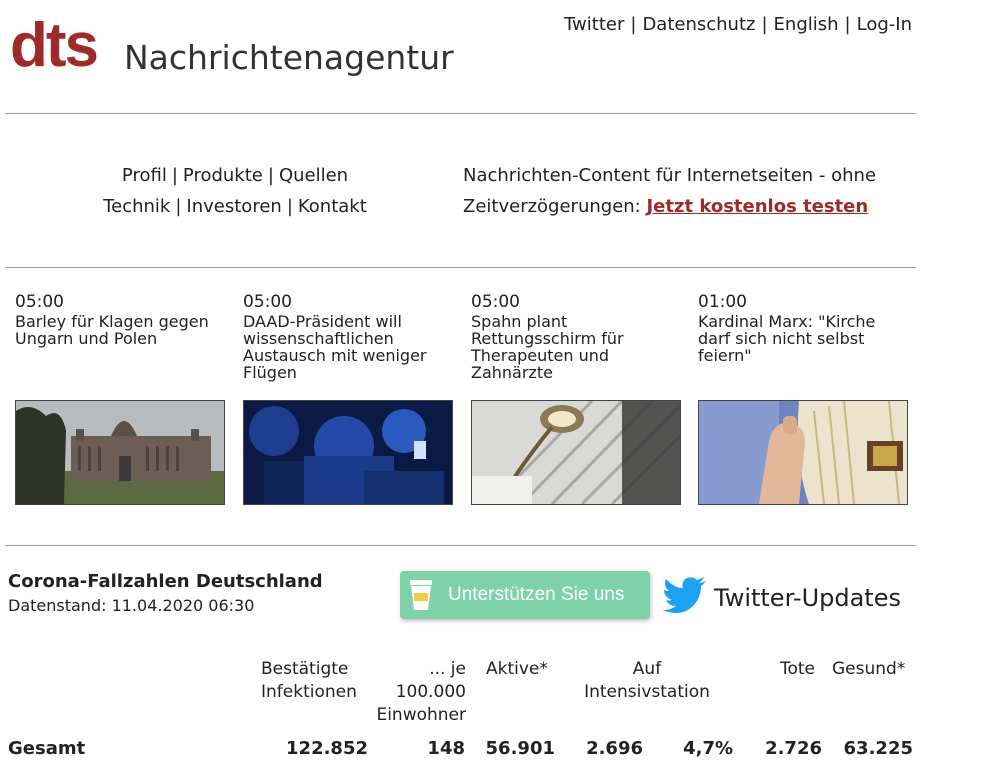  What do you see at coordinates (806, 24) in the screenshot?
I see `english-link: English` at bounding box center [806, 24].